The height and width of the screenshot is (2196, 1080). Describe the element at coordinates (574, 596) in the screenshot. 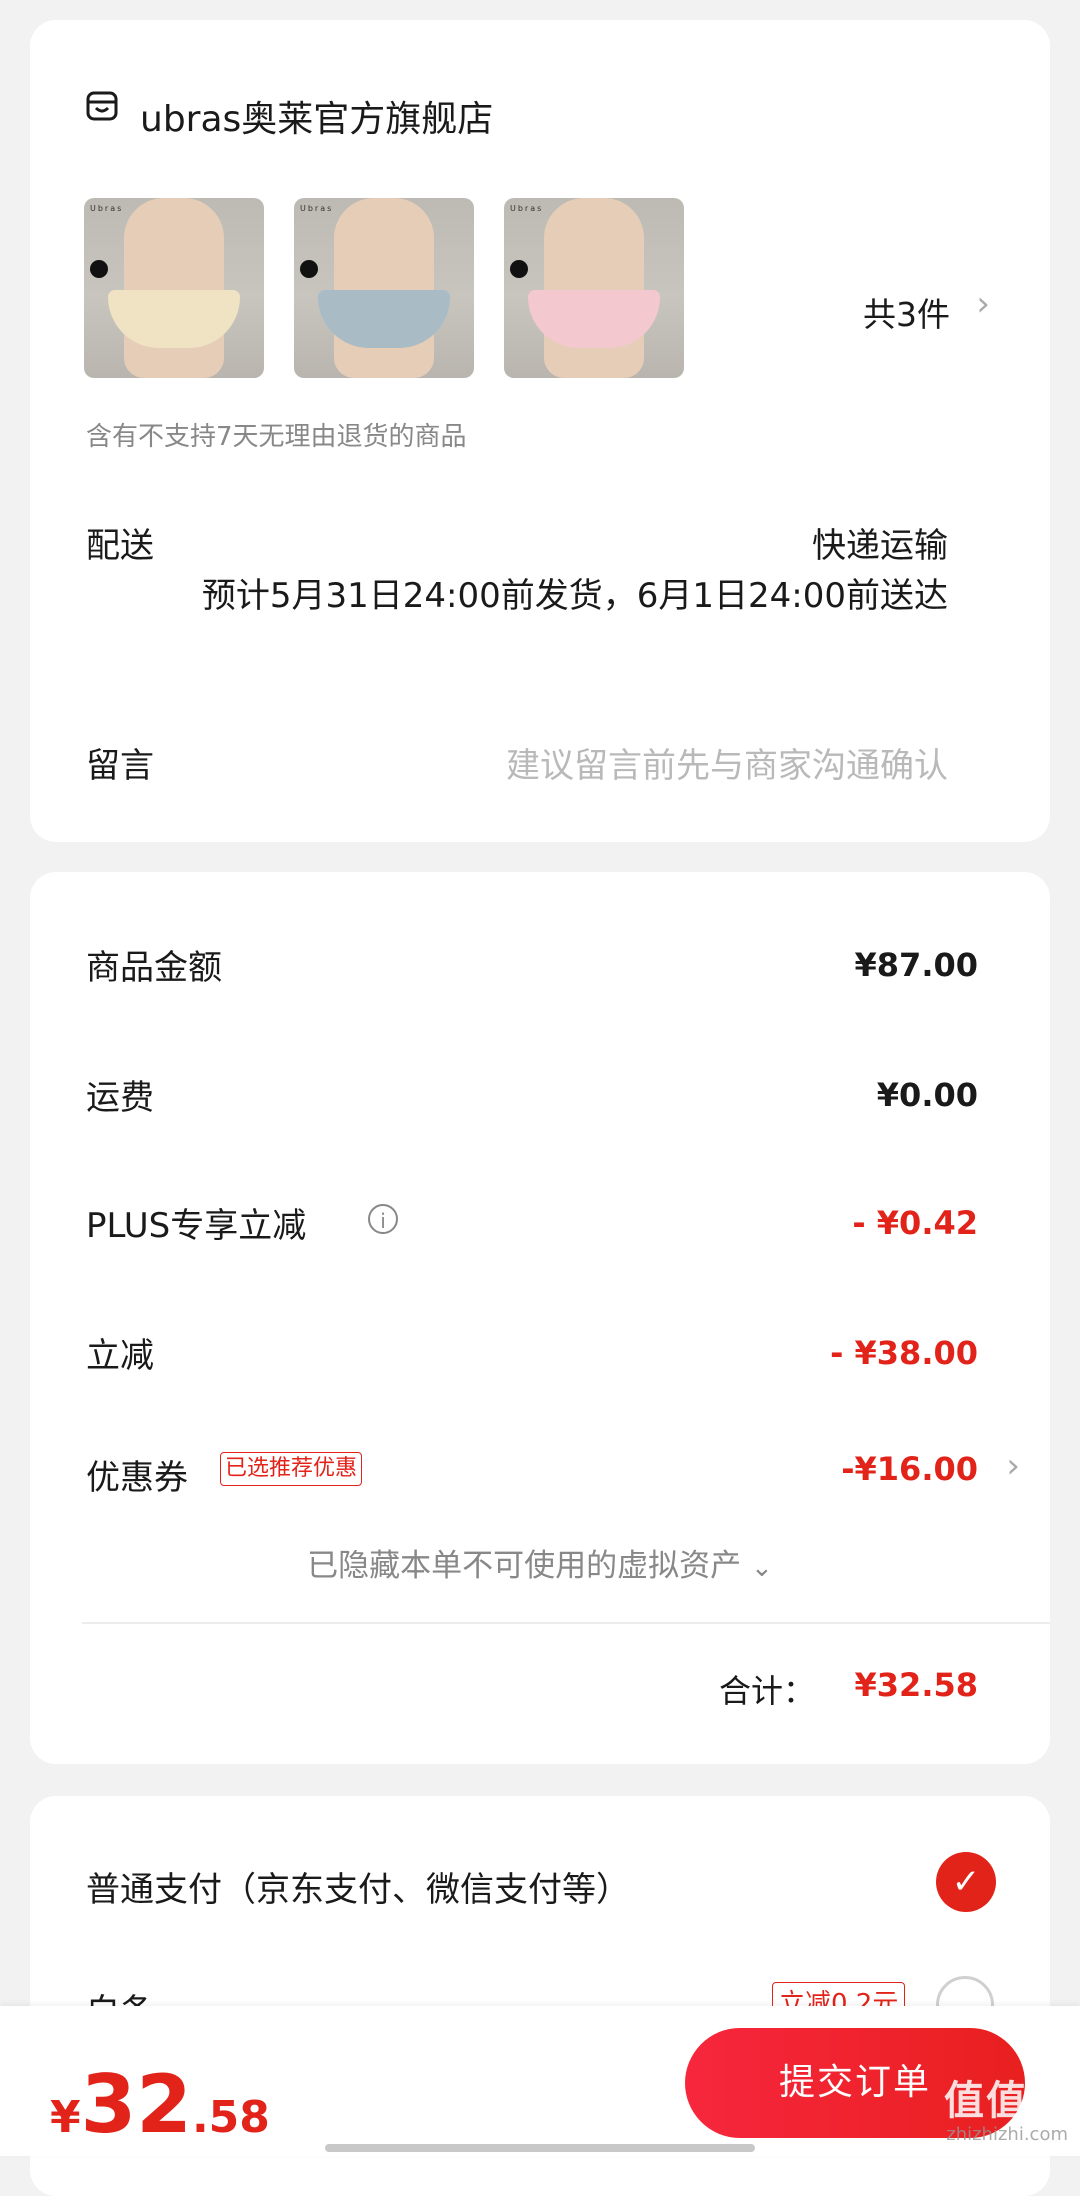

I see `delivery-estimate: 预计5月31日24:00前发货，6月1日24:00前送达` at that location.